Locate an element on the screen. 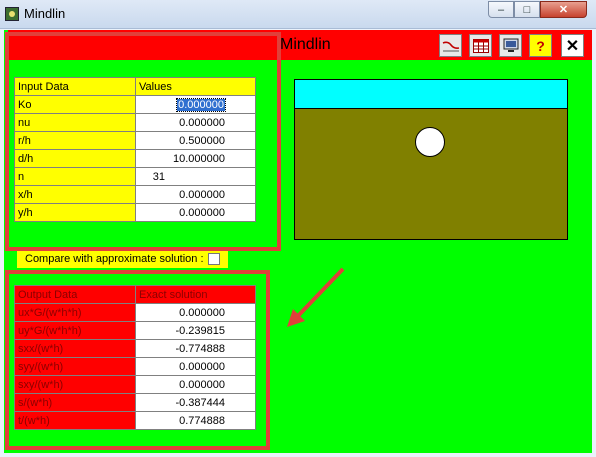  minimize-button: – is located at coordinates (501, 9).